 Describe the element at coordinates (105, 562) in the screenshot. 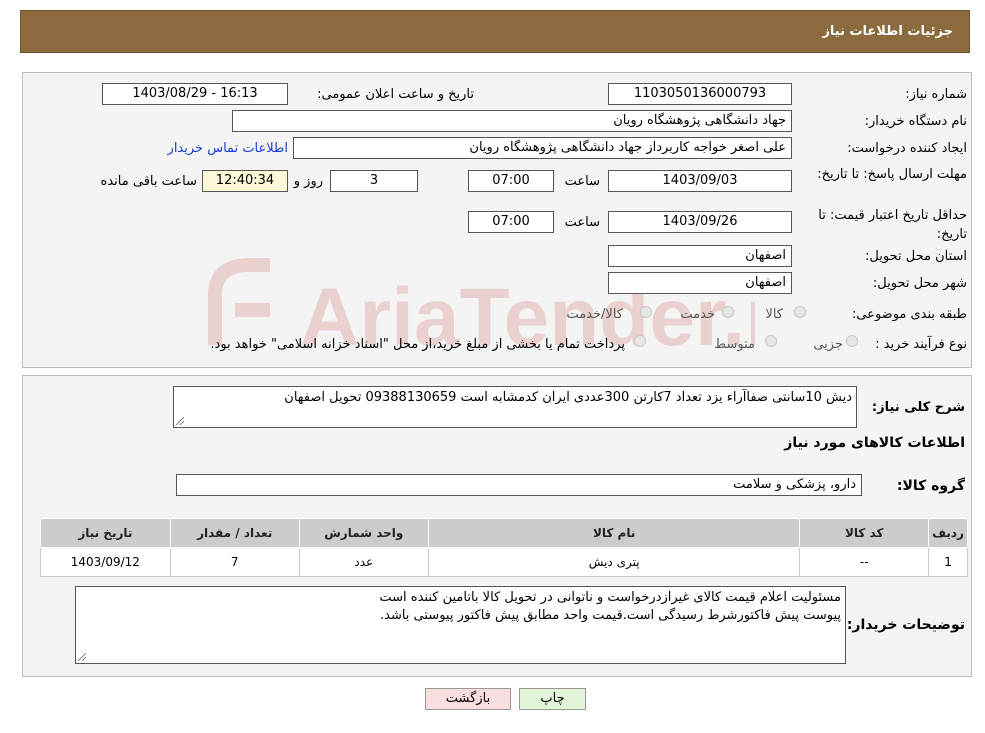

I see `cell-need-date: 1403/09/12` at that location.